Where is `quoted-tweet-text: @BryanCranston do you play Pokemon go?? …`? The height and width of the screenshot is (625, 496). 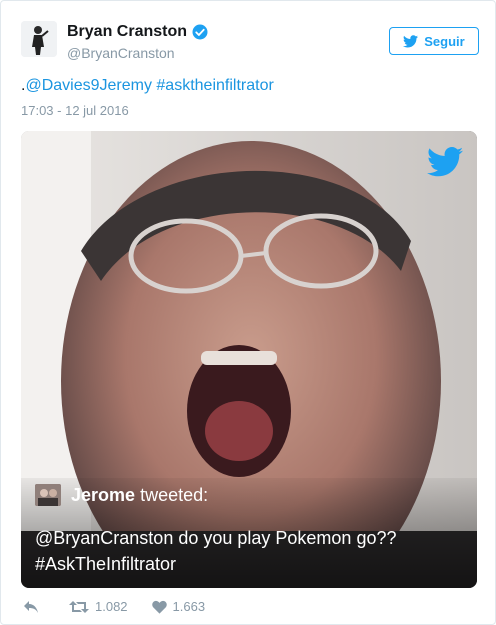
quoted-tweet-text: @BryanCranston do you play Pokemon go?? … is located at coordinates (216, 551).